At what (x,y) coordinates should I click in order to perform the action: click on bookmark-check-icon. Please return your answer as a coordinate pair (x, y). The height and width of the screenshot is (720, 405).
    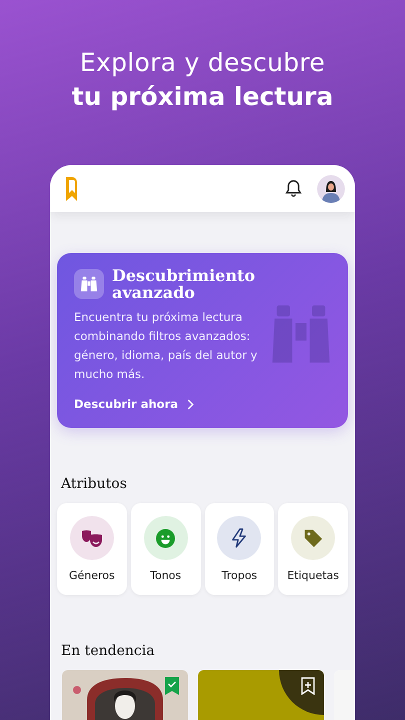
    Looking at the image, I should click on (172, 686).